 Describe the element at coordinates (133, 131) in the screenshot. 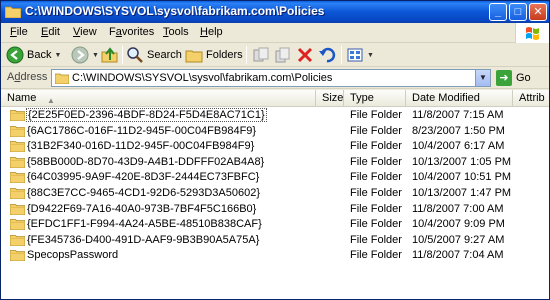

I see `file-name-cell: {6AC1786C-016F-11D2-945F-00C04FB984F9}` at that location.